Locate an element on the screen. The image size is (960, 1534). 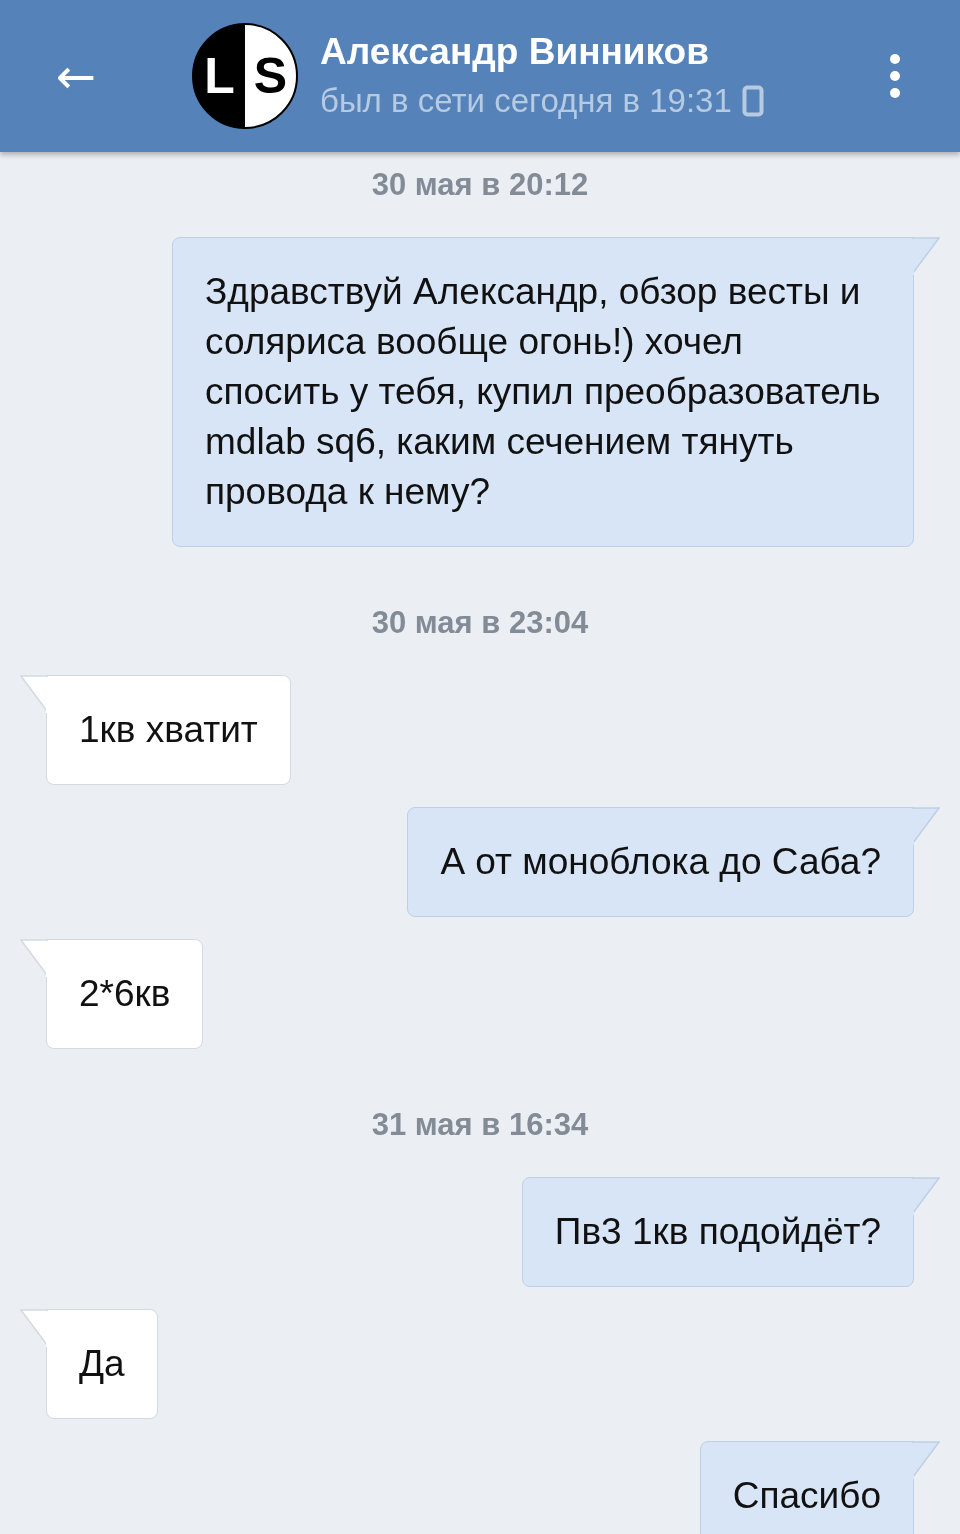
message-text: А от моноблока до Саба? is located at coordinates (660, 861).